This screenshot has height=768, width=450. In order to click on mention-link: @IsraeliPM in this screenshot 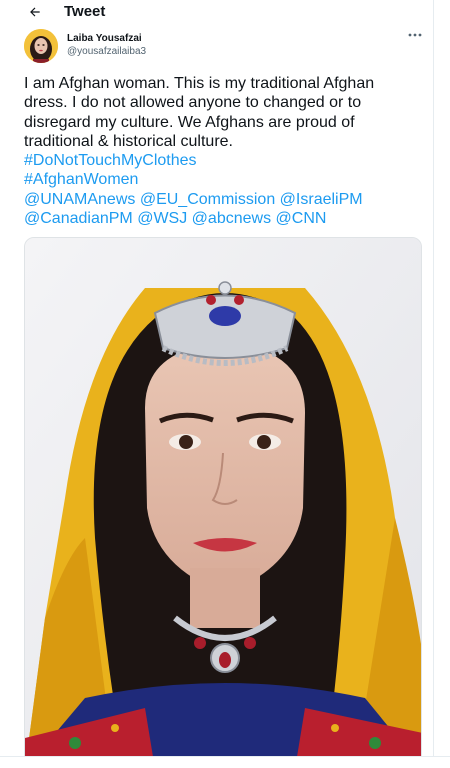, I will do `click(321, 199)`.